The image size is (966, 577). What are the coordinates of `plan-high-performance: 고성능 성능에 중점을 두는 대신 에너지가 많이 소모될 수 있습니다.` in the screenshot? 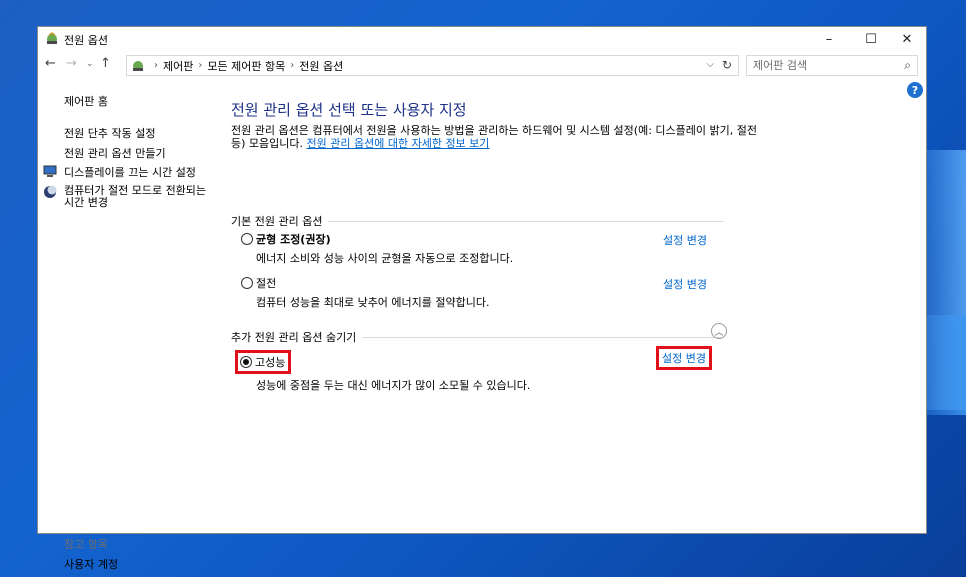 It's located at (473, 371).